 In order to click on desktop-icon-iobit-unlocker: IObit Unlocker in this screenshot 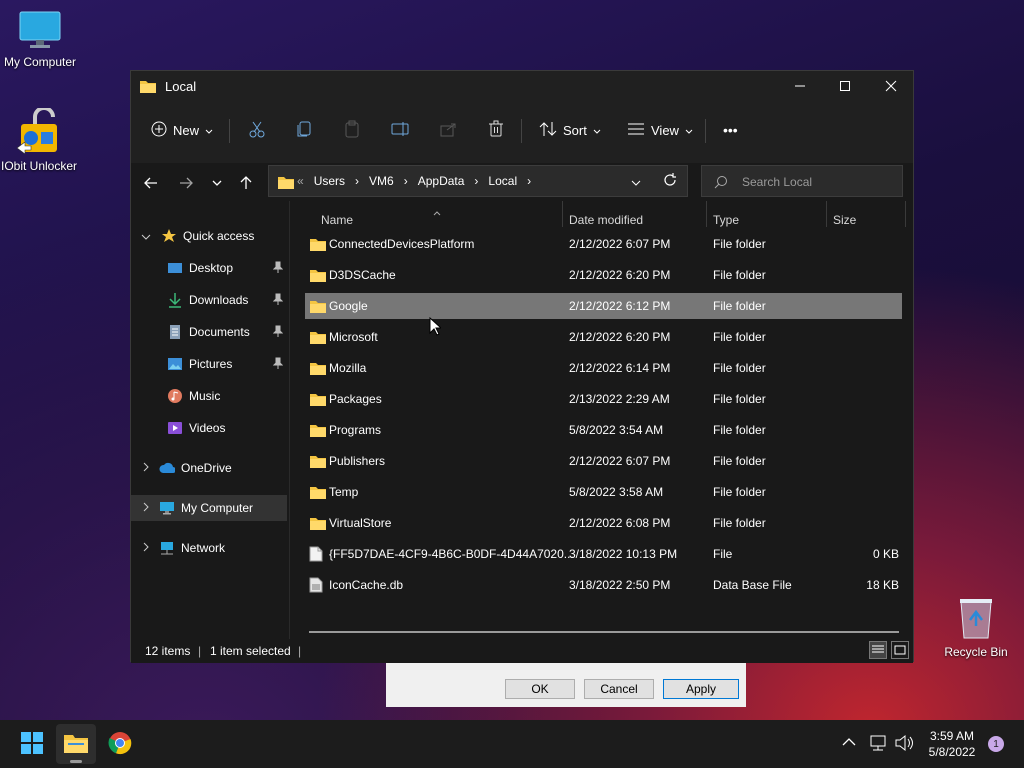, I will do `click(39, 139)`.